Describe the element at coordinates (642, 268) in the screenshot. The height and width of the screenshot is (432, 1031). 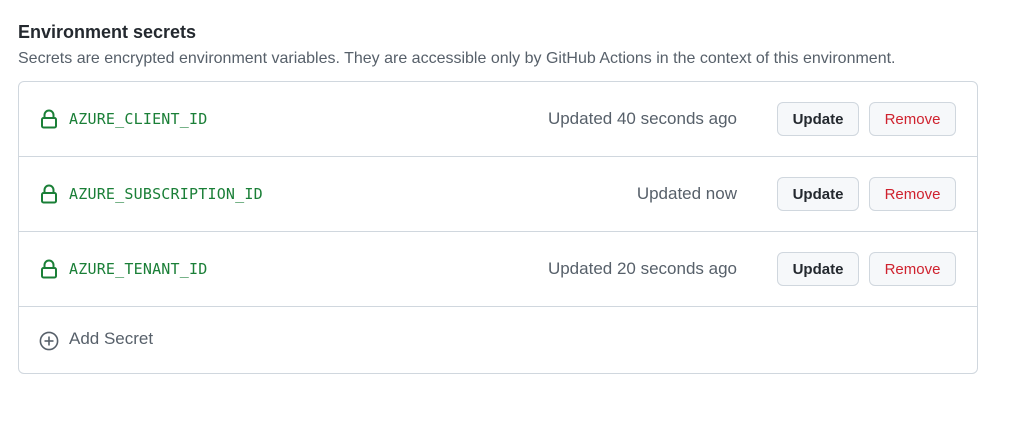
I see `secret-updated-time: Updated 20 seconds ago` at that location.